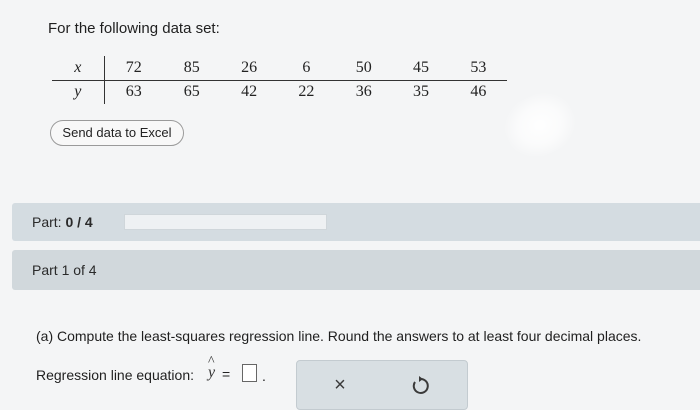  What do you see at coordinates (420, 386) in the screenshot?
I see `undo-icon` at bounding box center [420, 386].